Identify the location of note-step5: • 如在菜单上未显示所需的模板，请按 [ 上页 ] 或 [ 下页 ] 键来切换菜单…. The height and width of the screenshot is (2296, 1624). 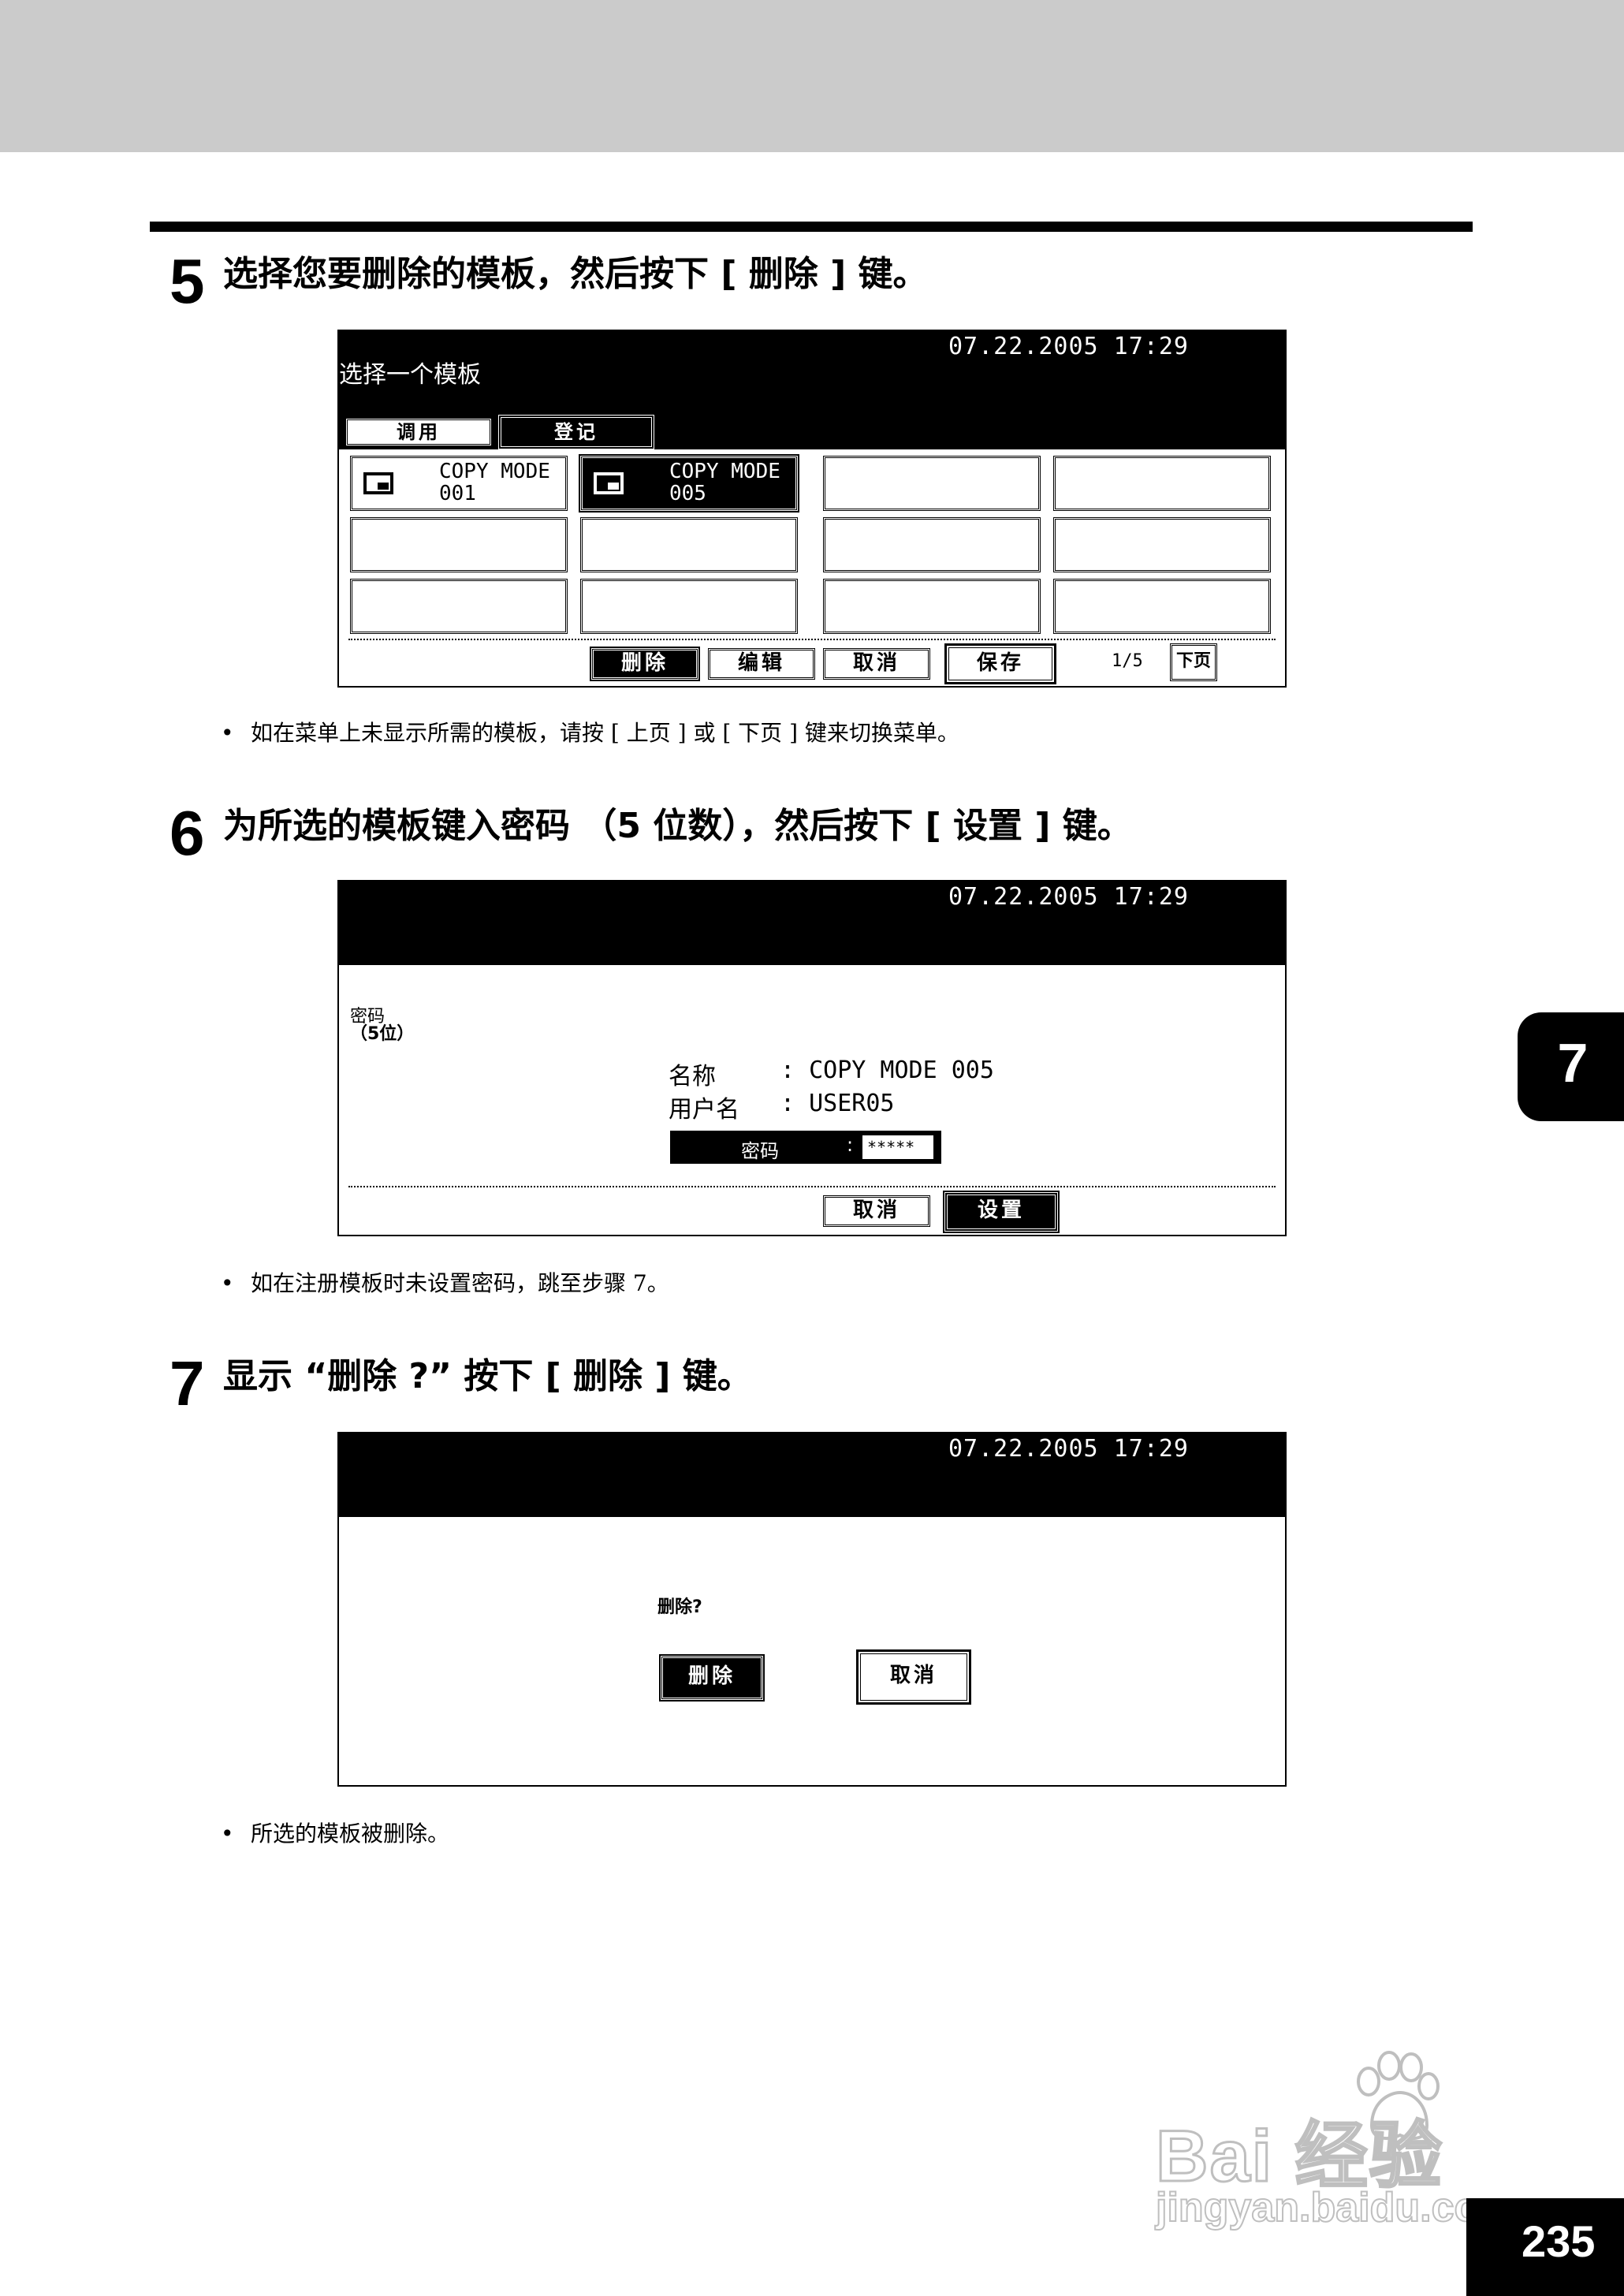
(590, 733).